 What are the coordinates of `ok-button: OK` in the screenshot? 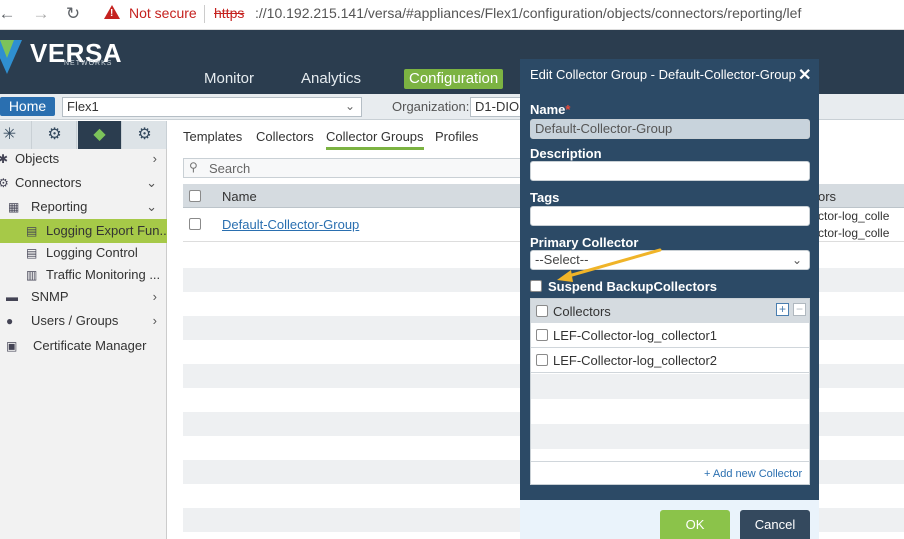 It's located at (695, 524).